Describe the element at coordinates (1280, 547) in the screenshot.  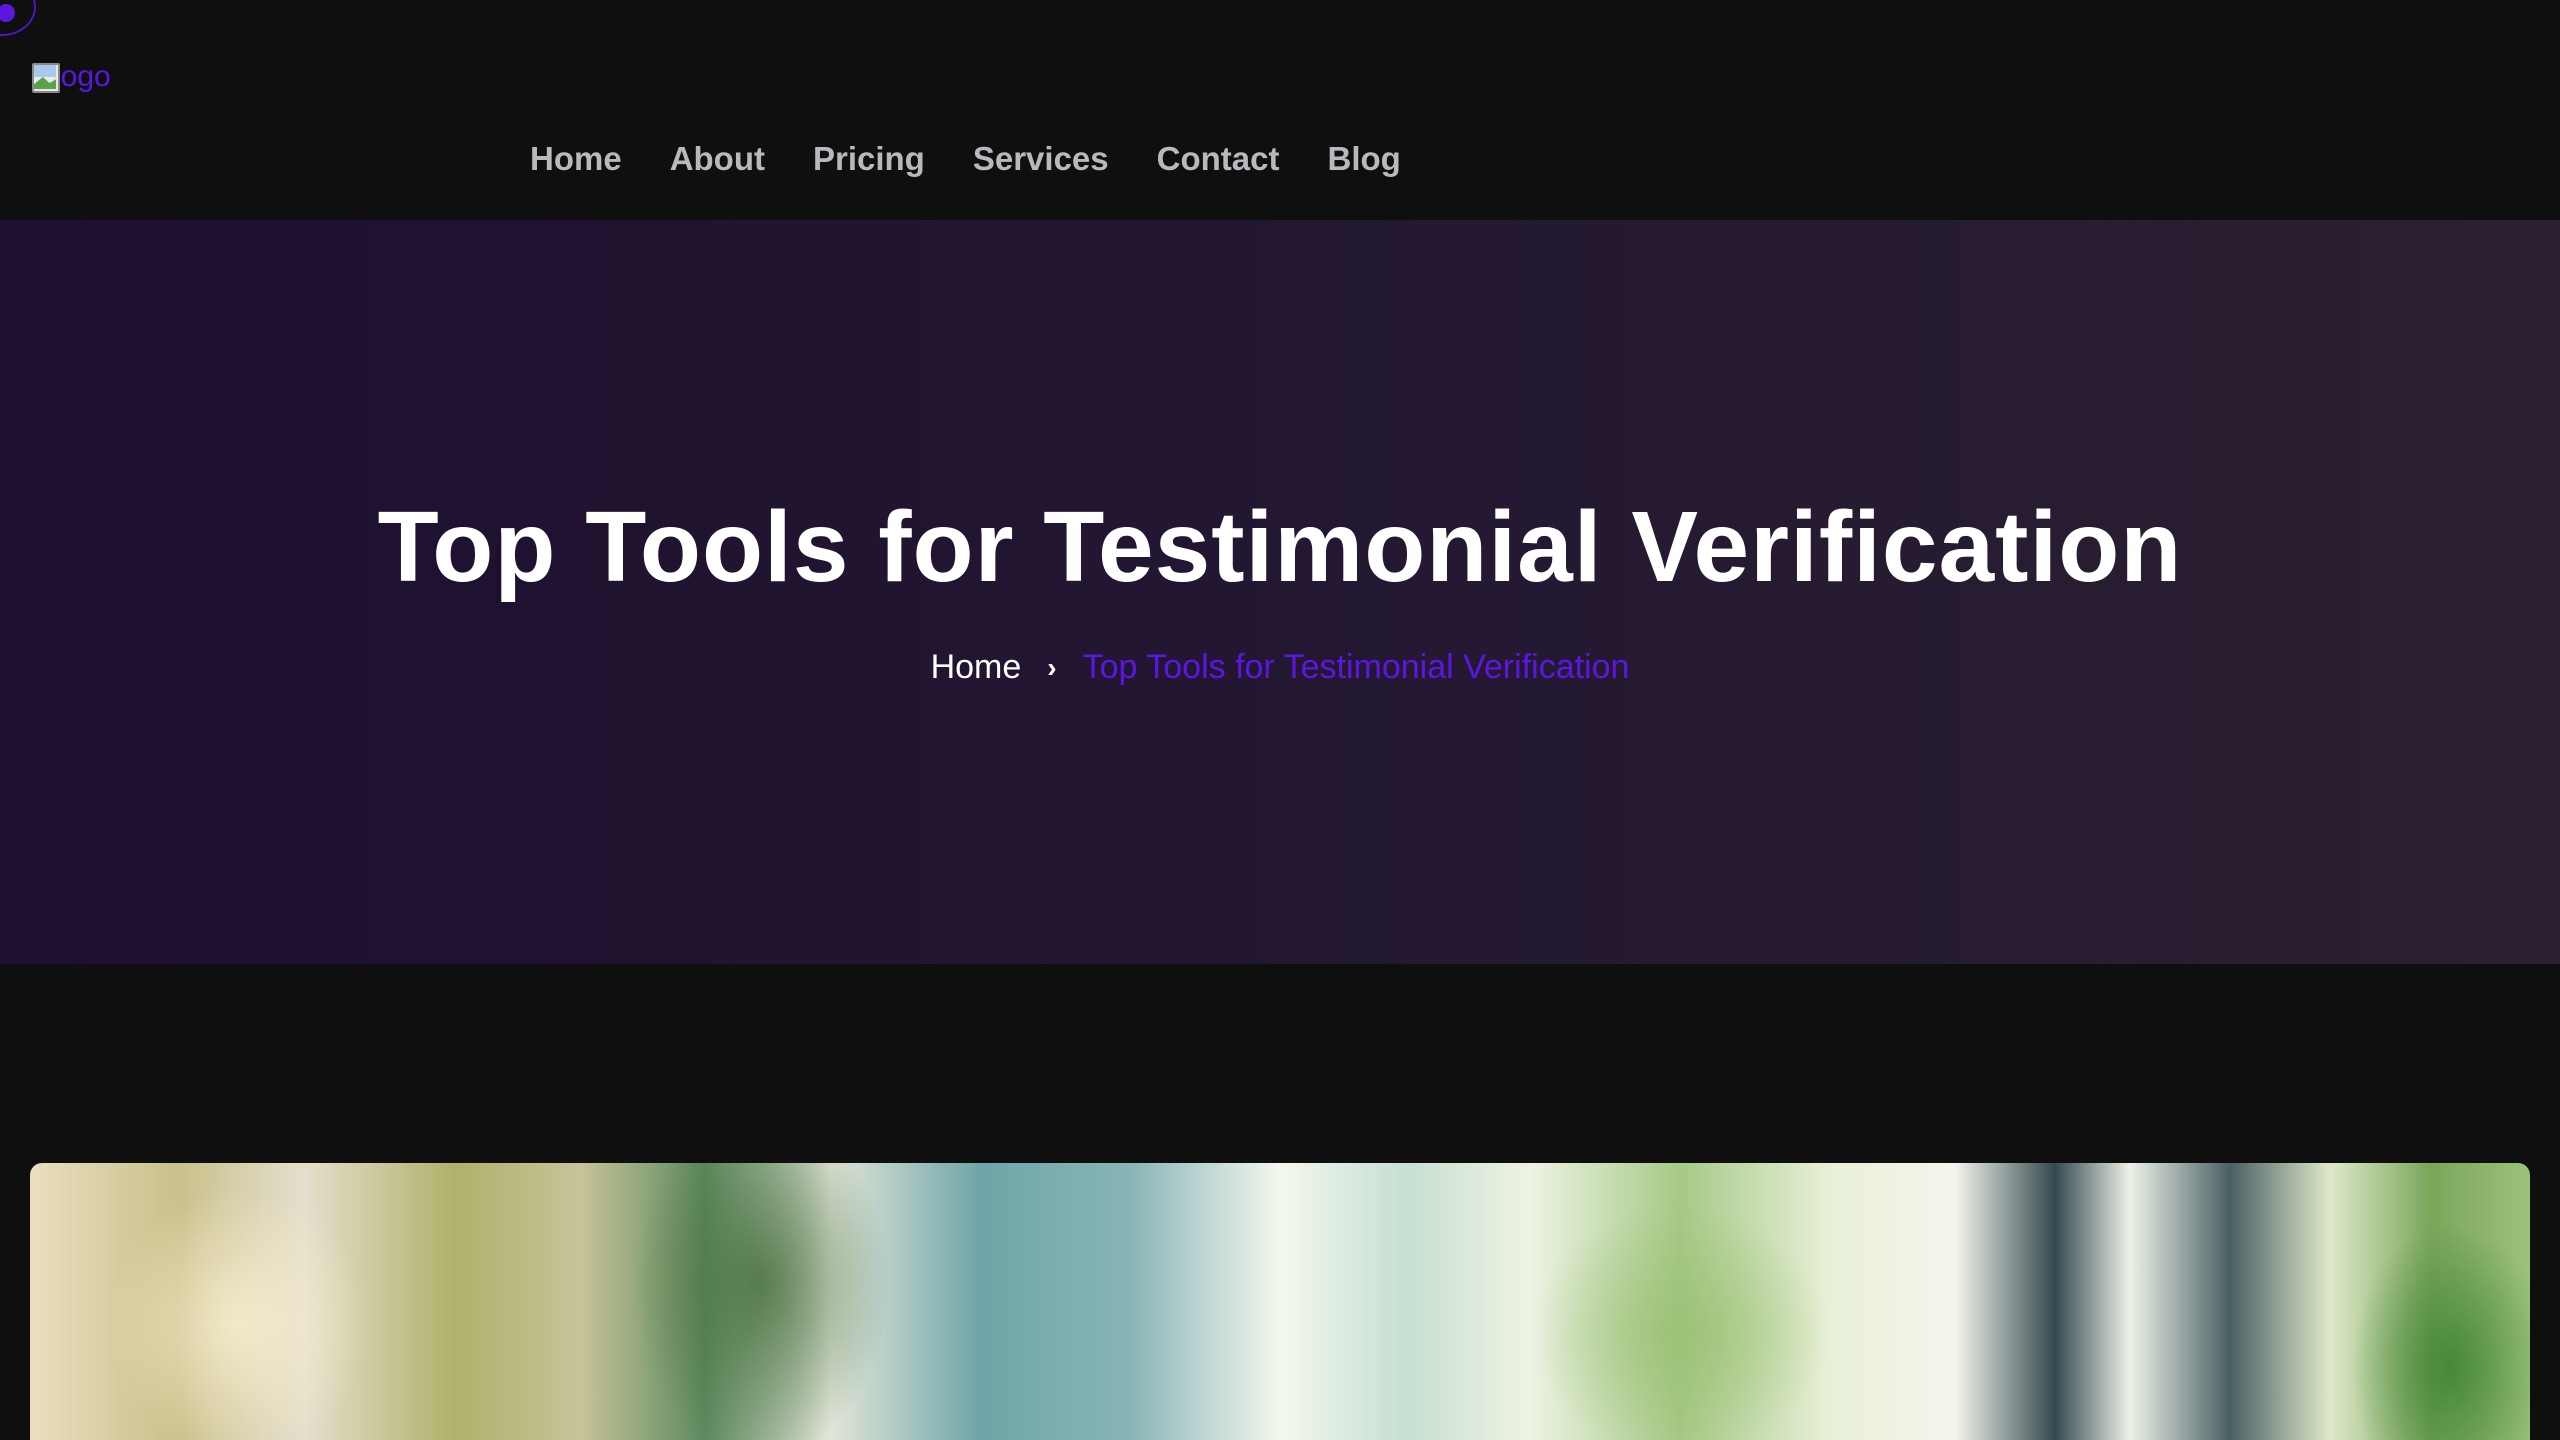
I see `page-title: Top Tools for Testimonial Verification` at that location.